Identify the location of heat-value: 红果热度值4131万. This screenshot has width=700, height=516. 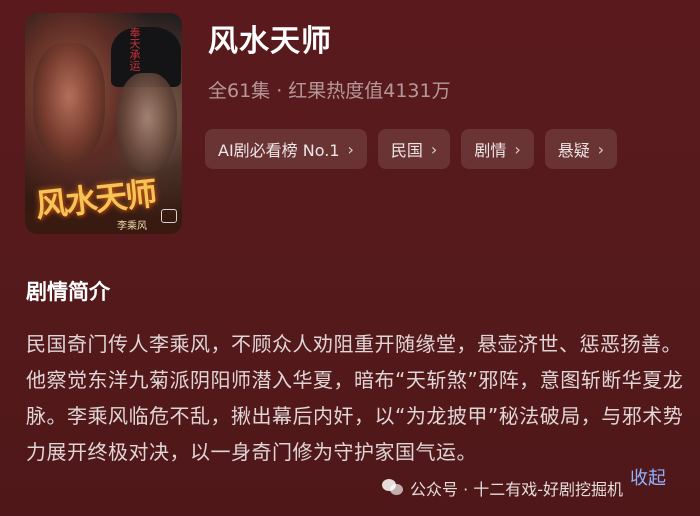
(369, 91).